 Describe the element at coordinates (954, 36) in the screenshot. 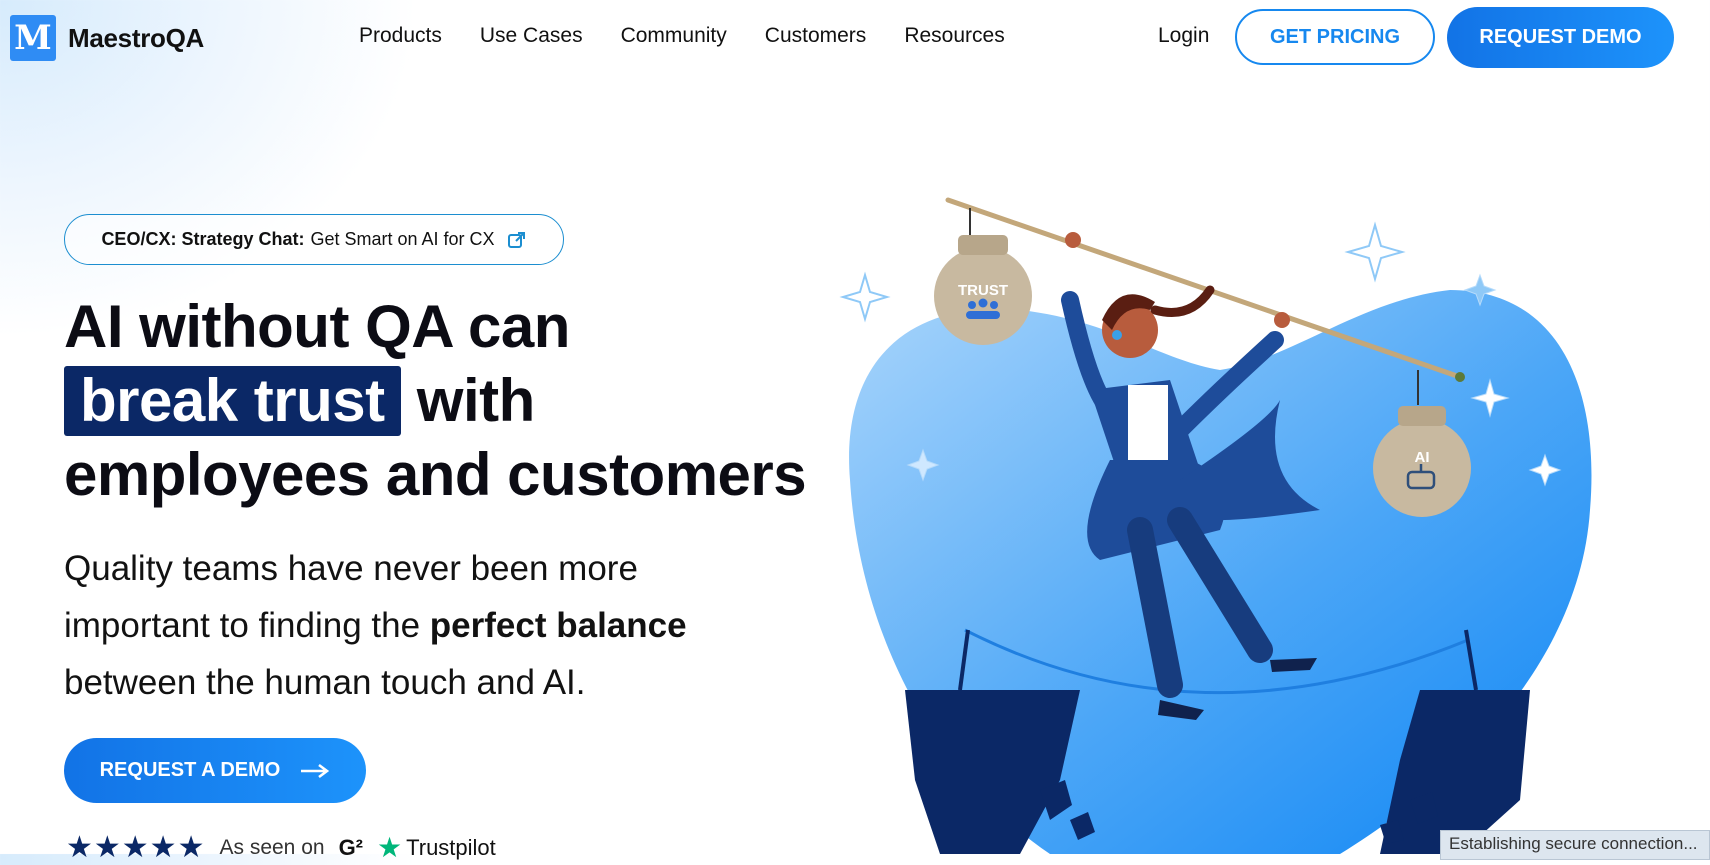

I see `nav-item-resources: Resources` at that location.